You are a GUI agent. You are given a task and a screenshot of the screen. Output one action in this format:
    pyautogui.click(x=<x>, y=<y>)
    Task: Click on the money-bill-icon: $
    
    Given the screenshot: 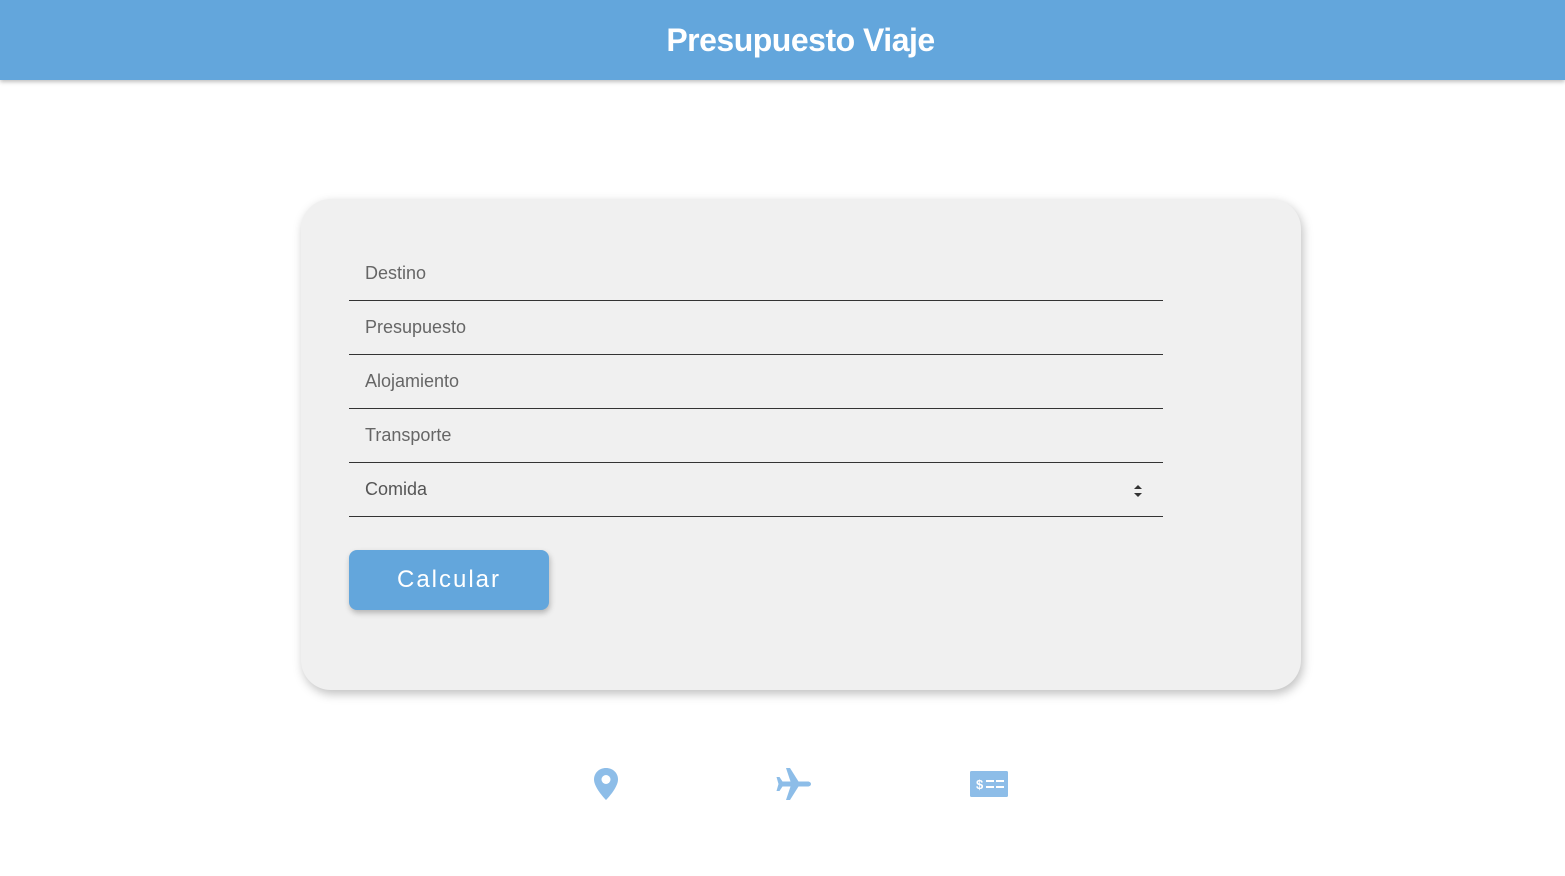 What is the action you would take?
    pyautogui.click(x=989, y=784)
    